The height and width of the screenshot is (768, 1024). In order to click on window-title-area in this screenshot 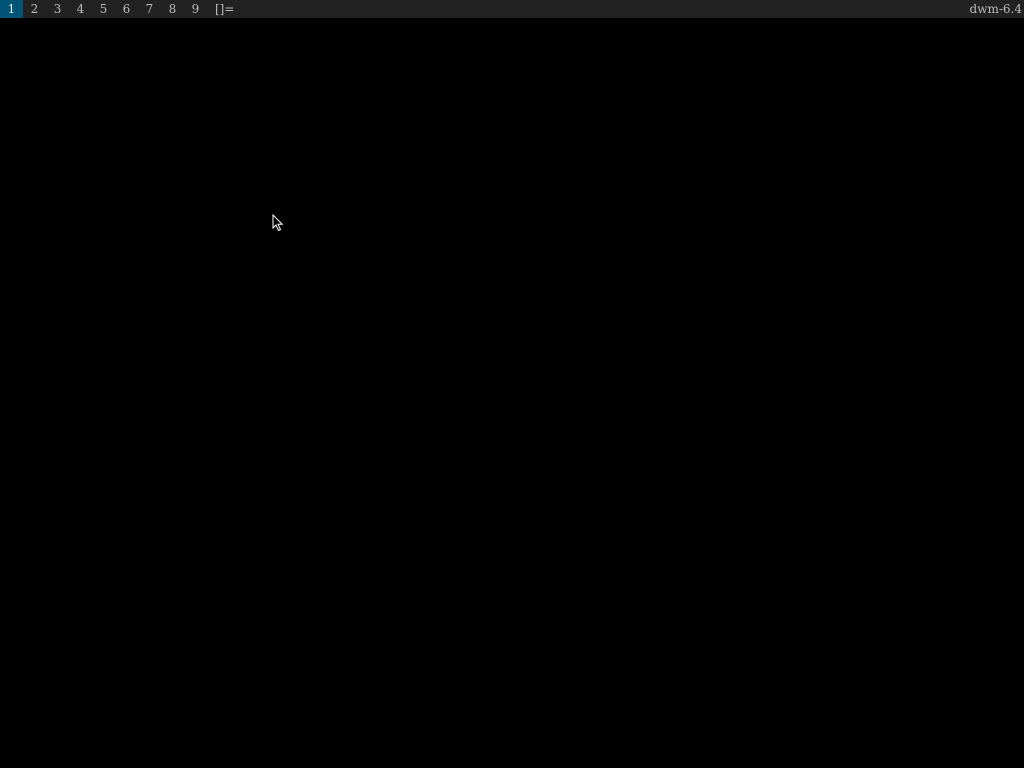, I will do `click(605, 9)`.